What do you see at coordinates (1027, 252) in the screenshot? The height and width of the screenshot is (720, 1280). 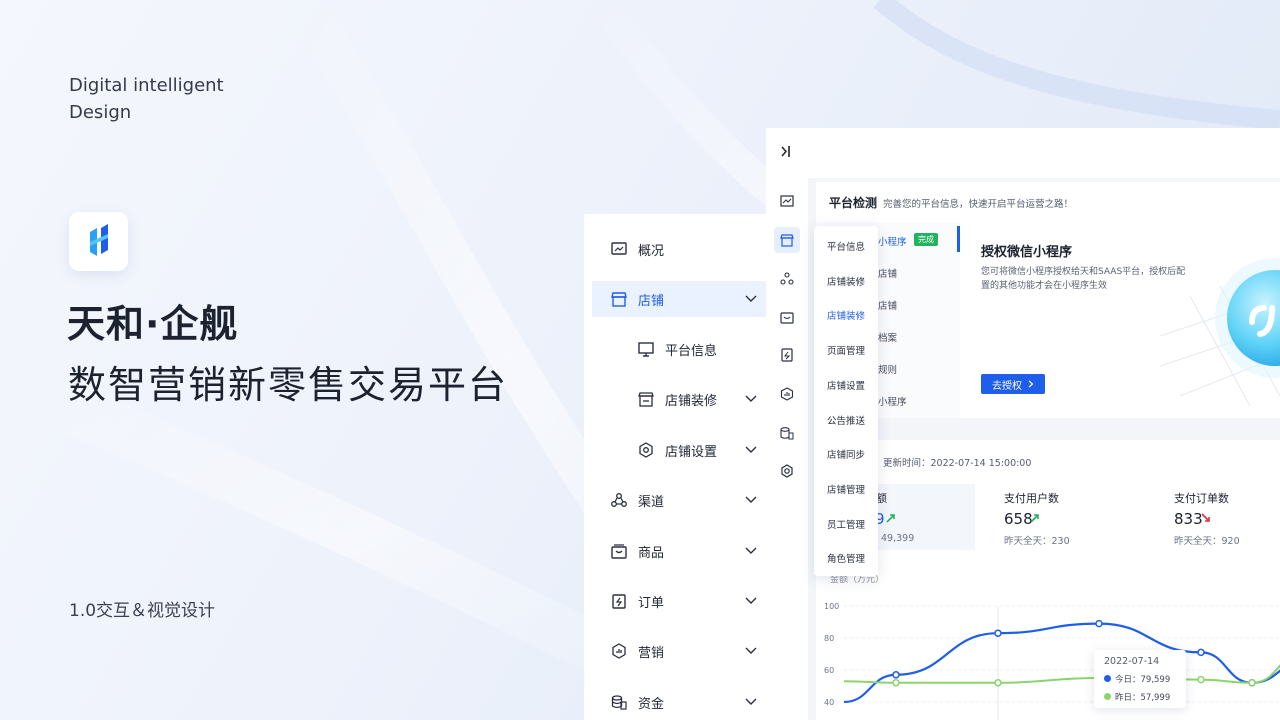 I see `auth-title: 授权微信小程序` at bounding box center [1027, 252].